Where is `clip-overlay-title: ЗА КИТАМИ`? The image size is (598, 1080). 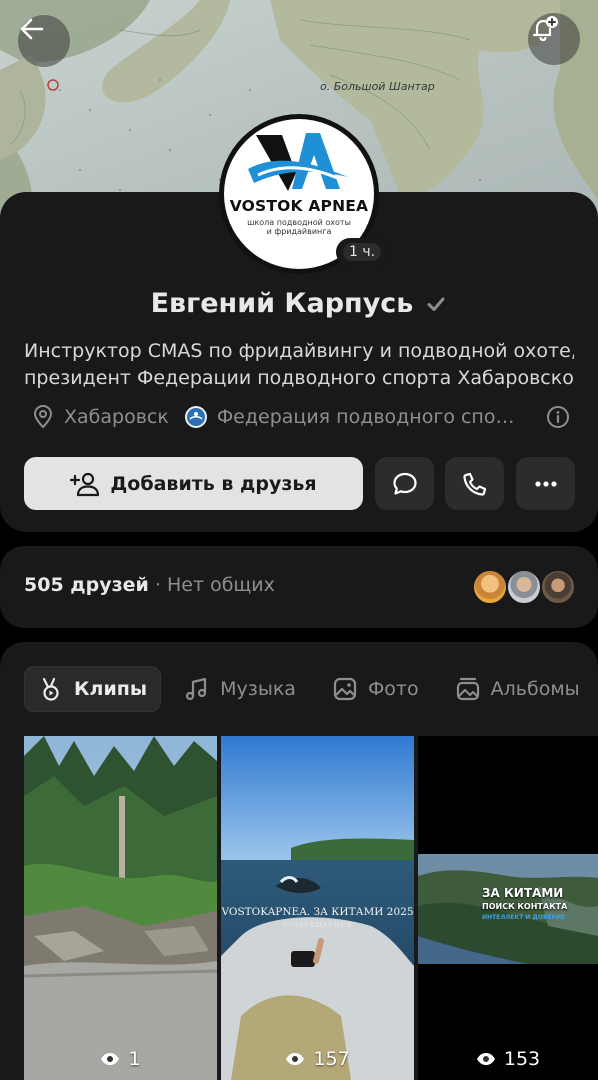 clip-overlay-title: ЗА КИТАМИ is located at coordinates (523, 893).